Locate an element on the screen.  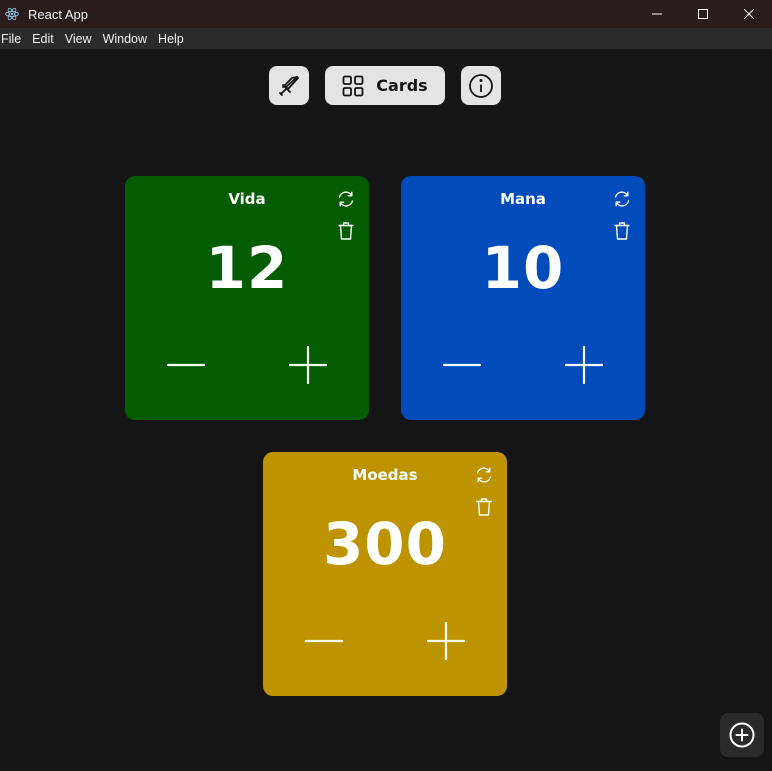
info-button is located at coordinates (481, 85).